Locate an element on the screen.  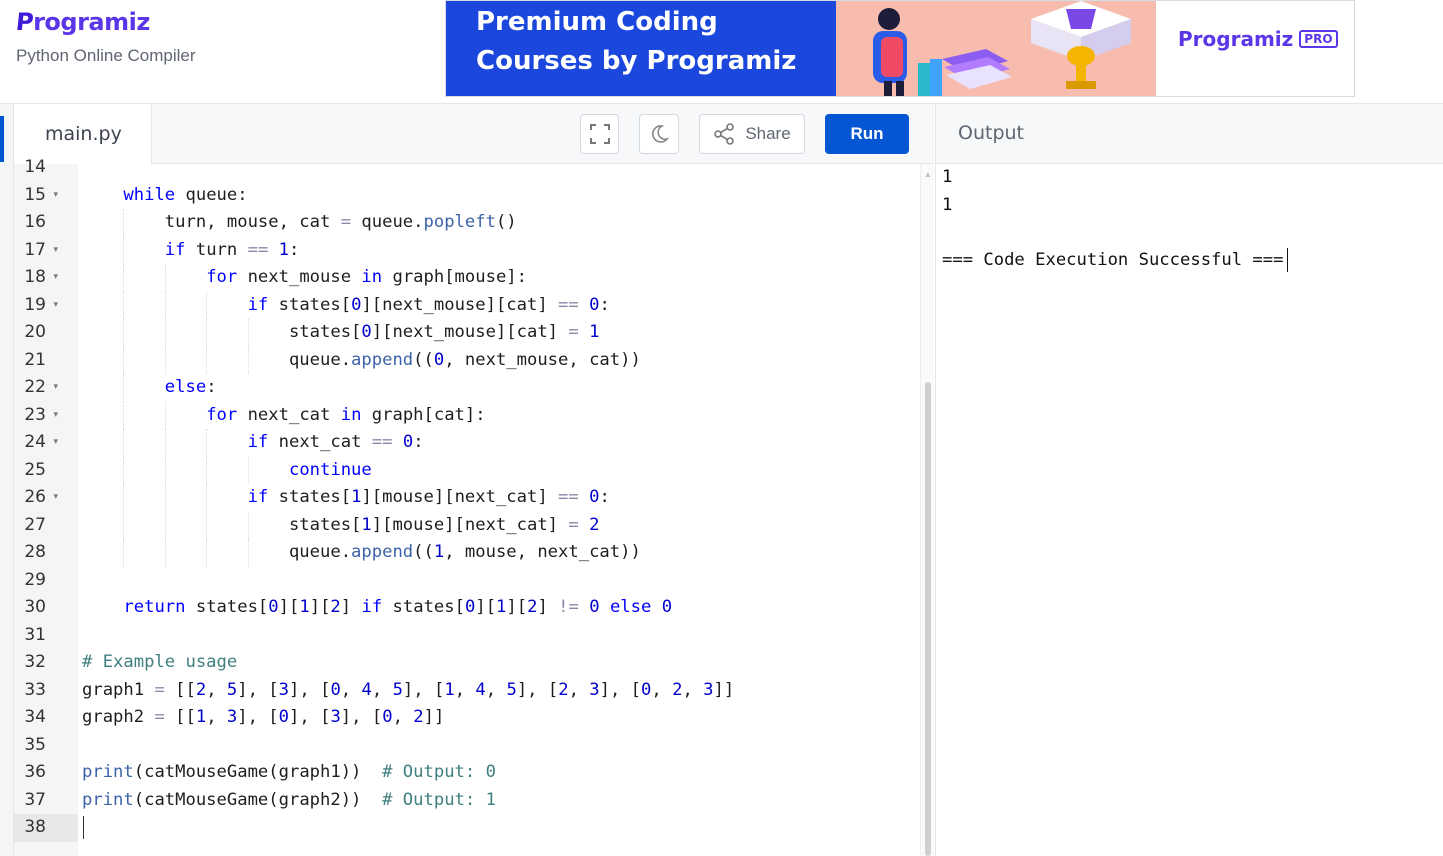
line-number-text: 16 is located at coordinates (35, 222).